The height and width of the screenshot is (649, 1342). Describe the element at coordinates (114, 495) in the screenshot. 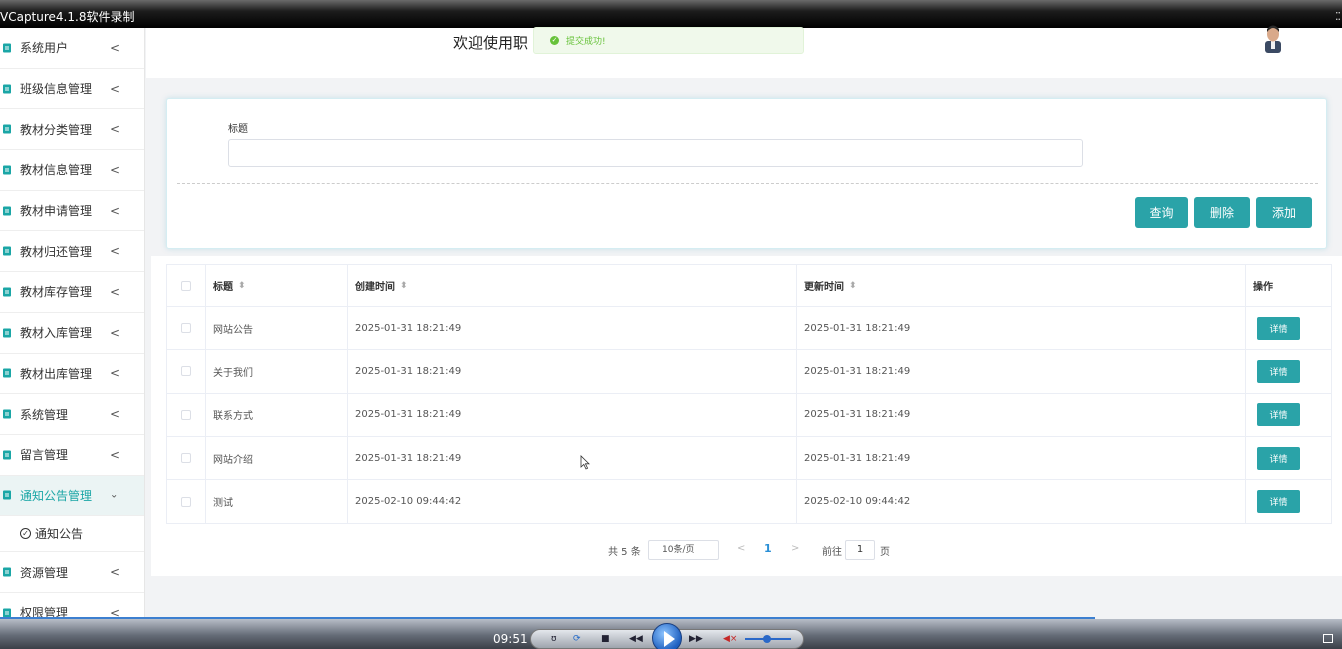

I see `chevron-down-icon: ⌄` at that location.